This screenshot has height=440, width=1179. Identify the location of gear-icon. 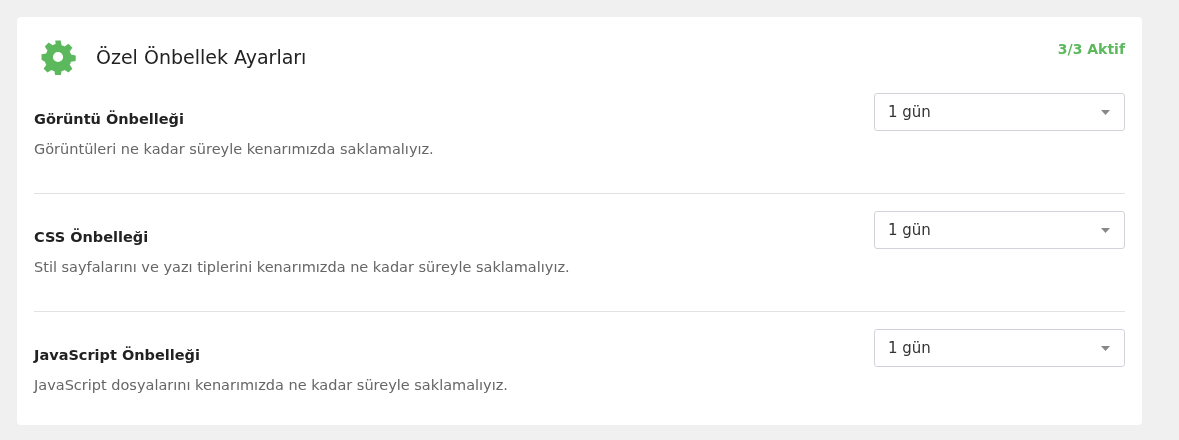
(58, 57).